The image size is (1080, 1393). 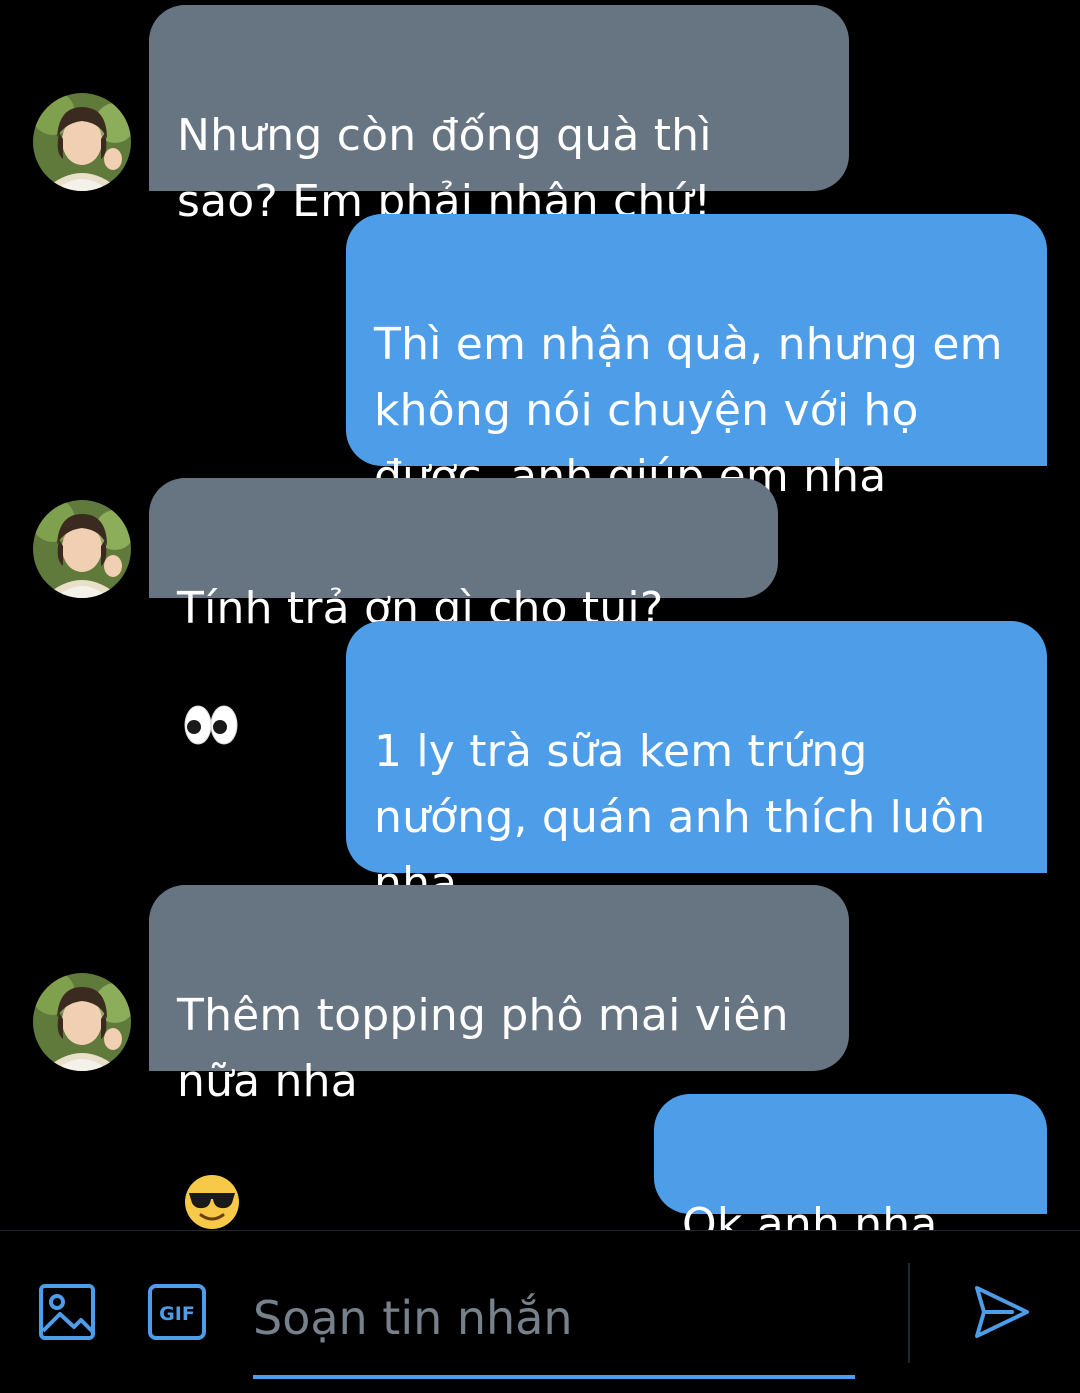 I want to click on message-bubble-incoming: Tính trả ơn gì cho tui?, so click(x=463, y=611).